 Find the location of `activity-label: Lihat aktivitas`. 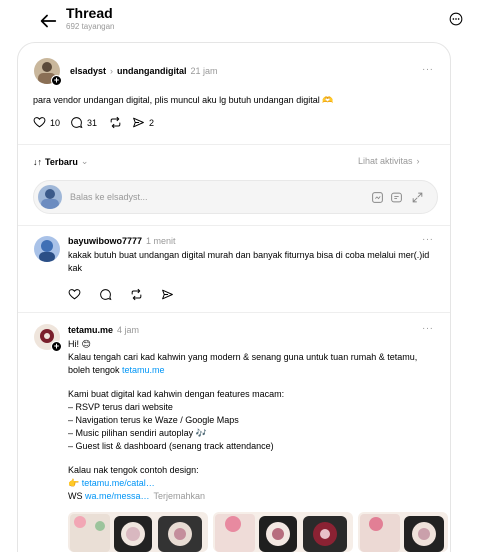

activity-label: Lihat aktivitas is located at coordinates (385, 161).